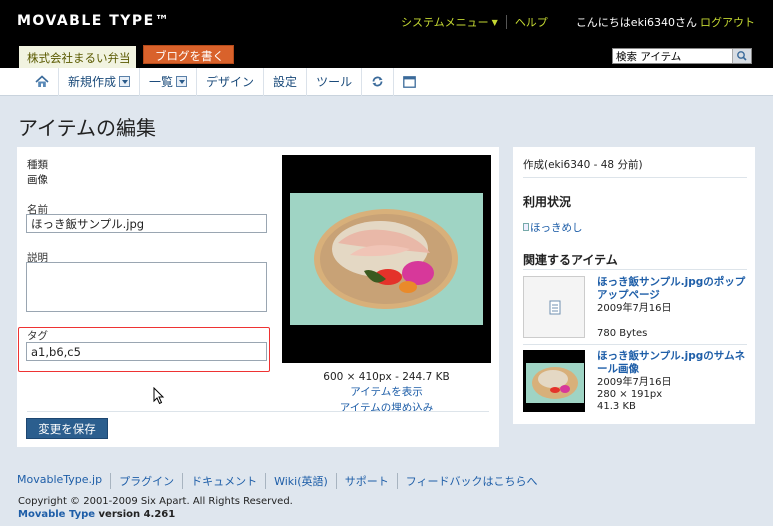 This screenshot has width=773, height=526. Describe the element at coordinates (506, 22) in the screenshot. I see `nav-divider` at that location.